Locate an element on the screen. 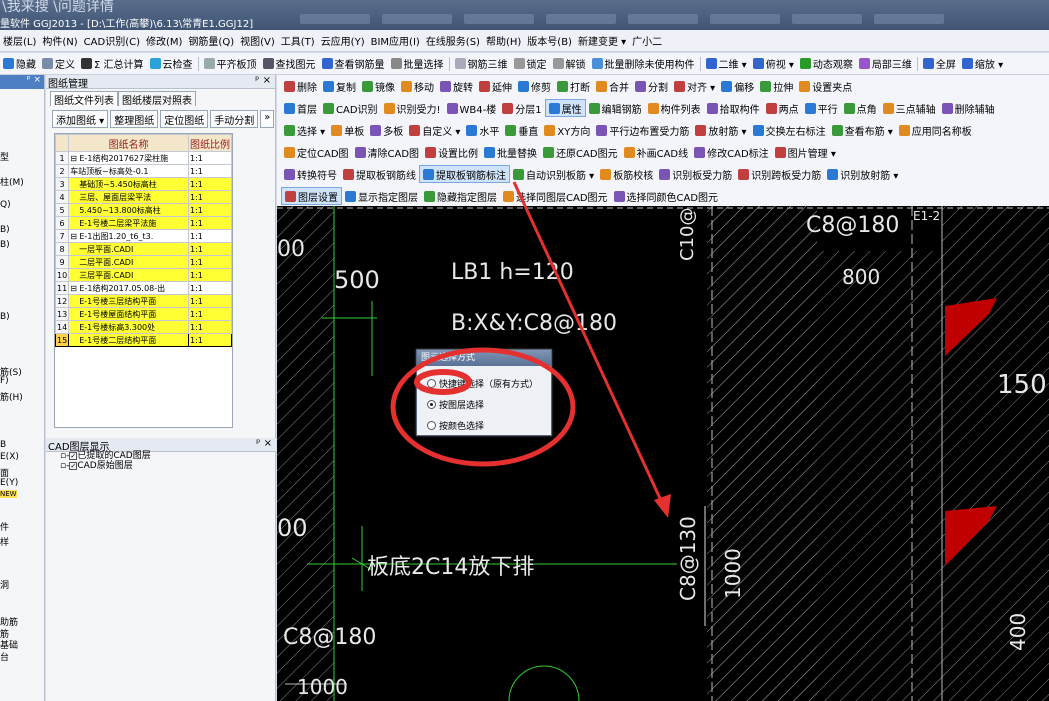  ribbon-button: CAD识别 is located at coordinates (350, 108).